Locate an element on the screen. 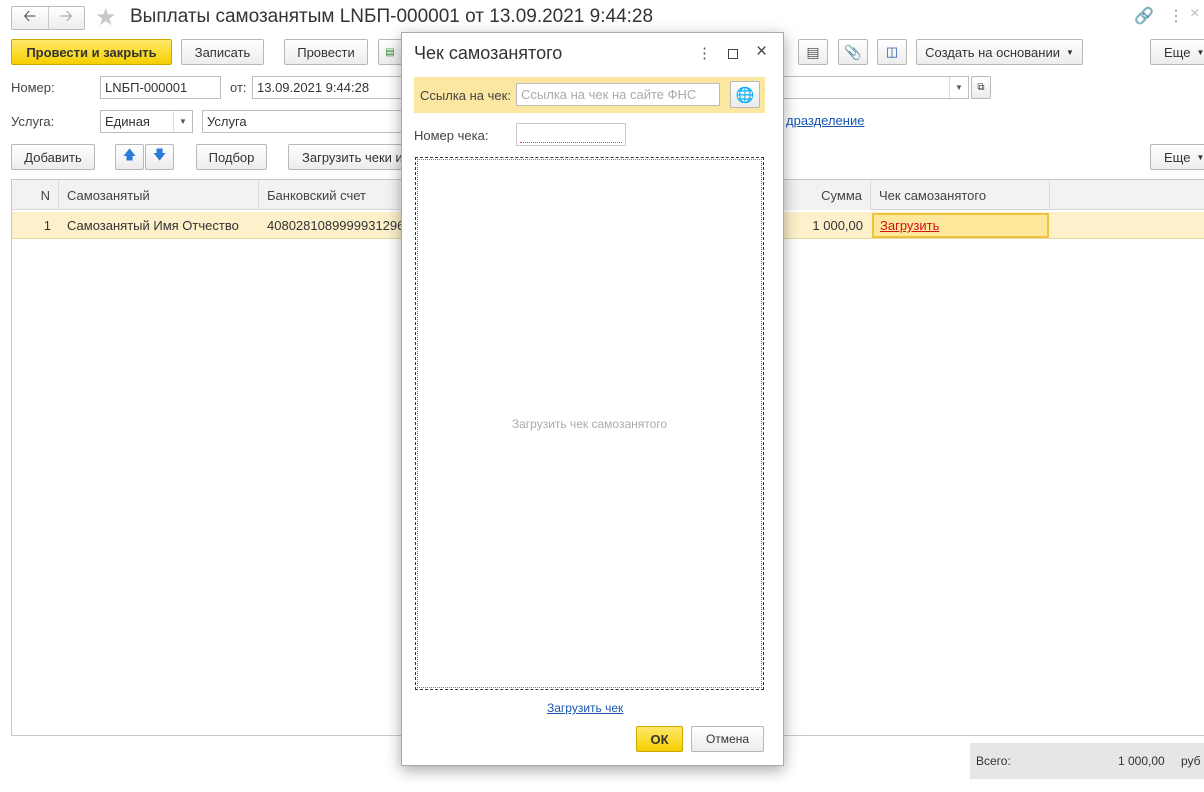 This screenshot has width=1204, height=792. row-account: 40802810899999312960 is located at coordinates (336, 225).